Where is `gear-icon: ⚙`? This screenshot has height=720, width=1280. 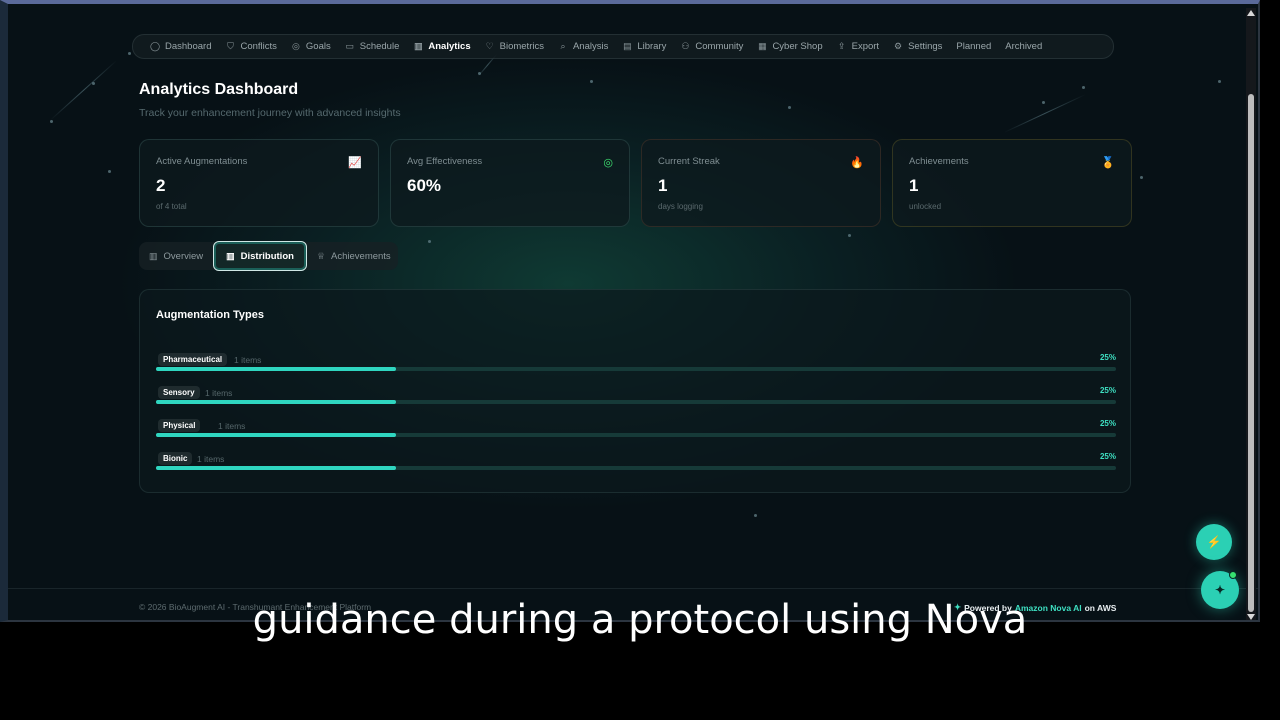
gear-icon: ⚙ is located at coordinates (898, 46).